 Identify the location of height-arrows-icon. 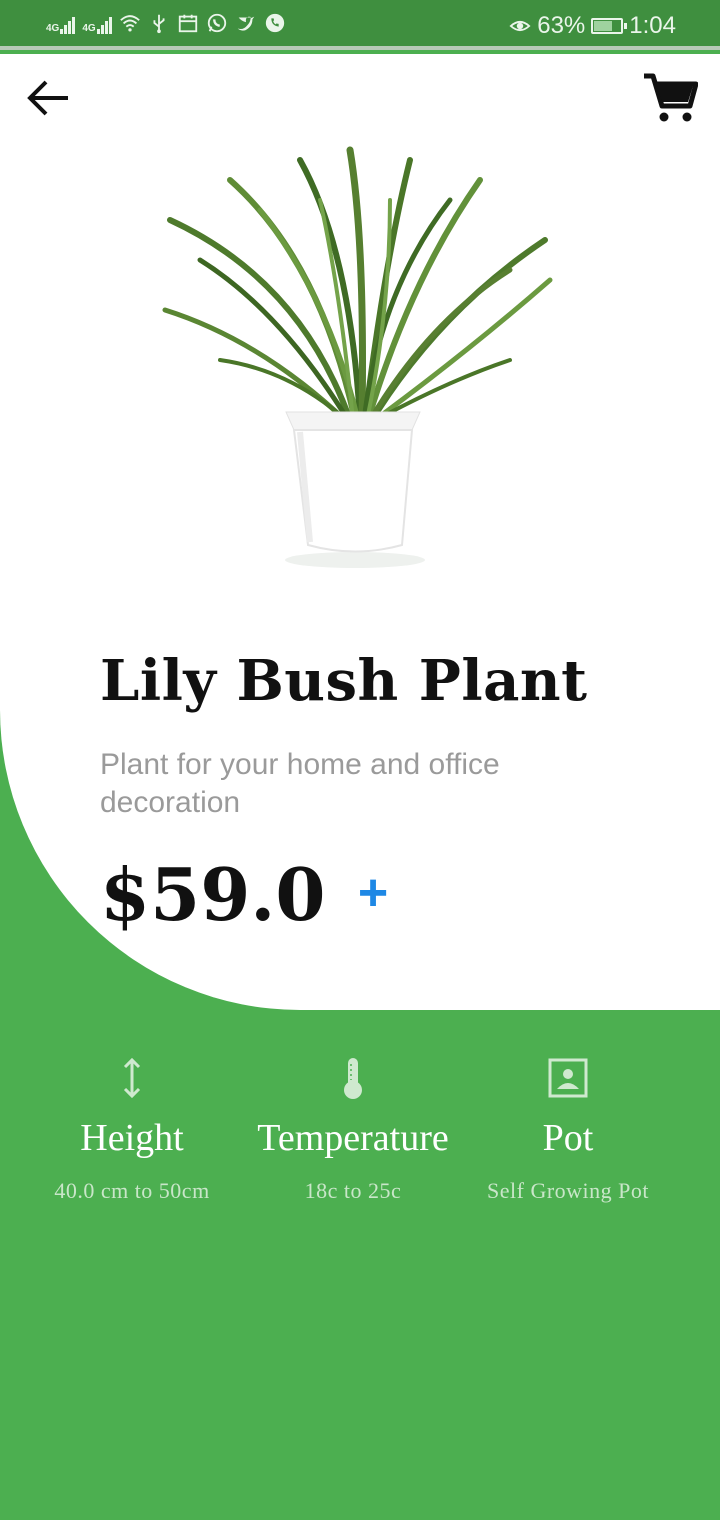
(132, 1078).